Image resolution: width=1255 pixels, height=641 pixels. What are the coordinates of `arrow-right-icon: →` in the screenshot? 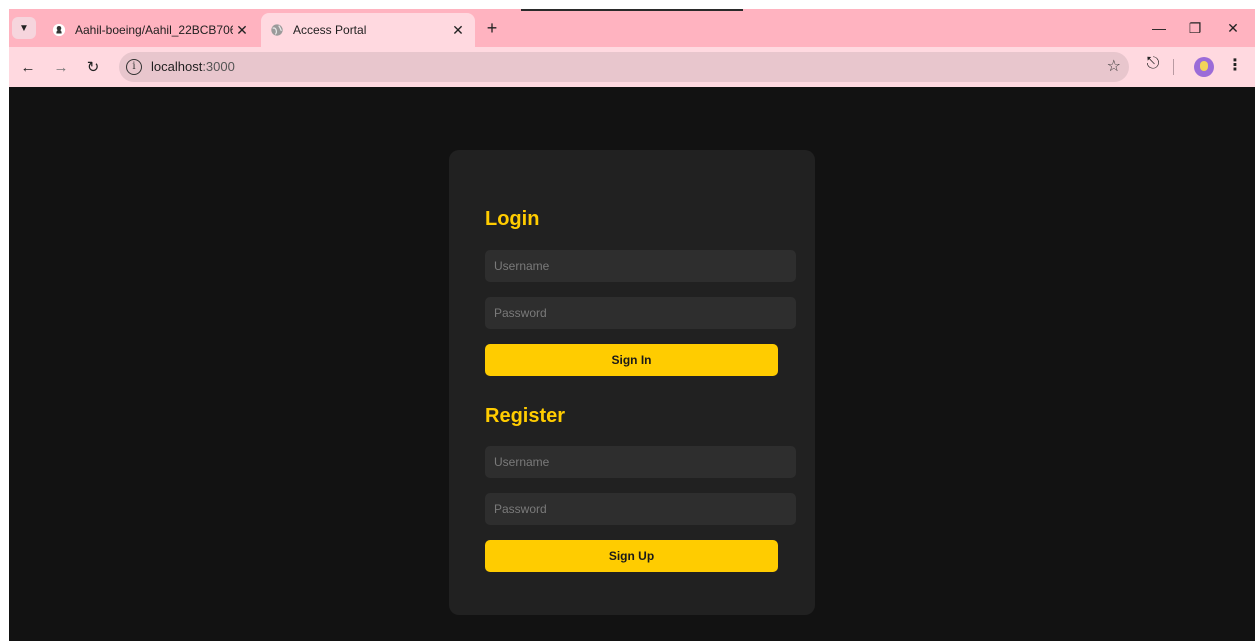 It's located at (61, 67).